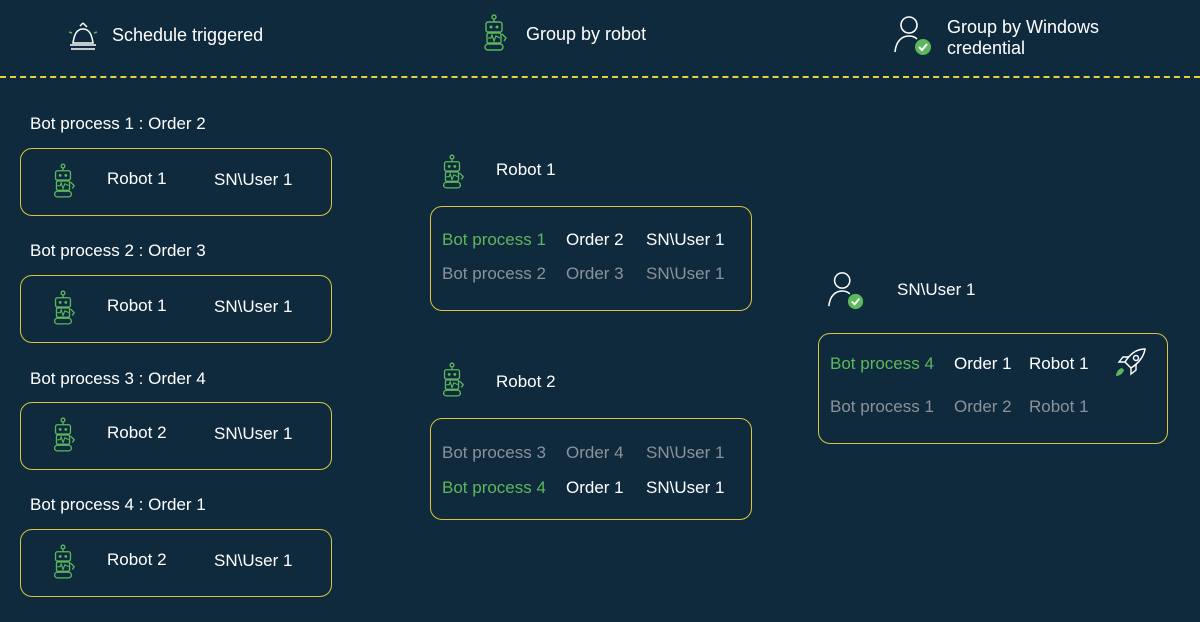 The height and width of the screenshot is (622, 1200). Describe the element at coordinates (586, 34) in the screenshot. I see `group-by-robot-label: Group by robot` at that location.